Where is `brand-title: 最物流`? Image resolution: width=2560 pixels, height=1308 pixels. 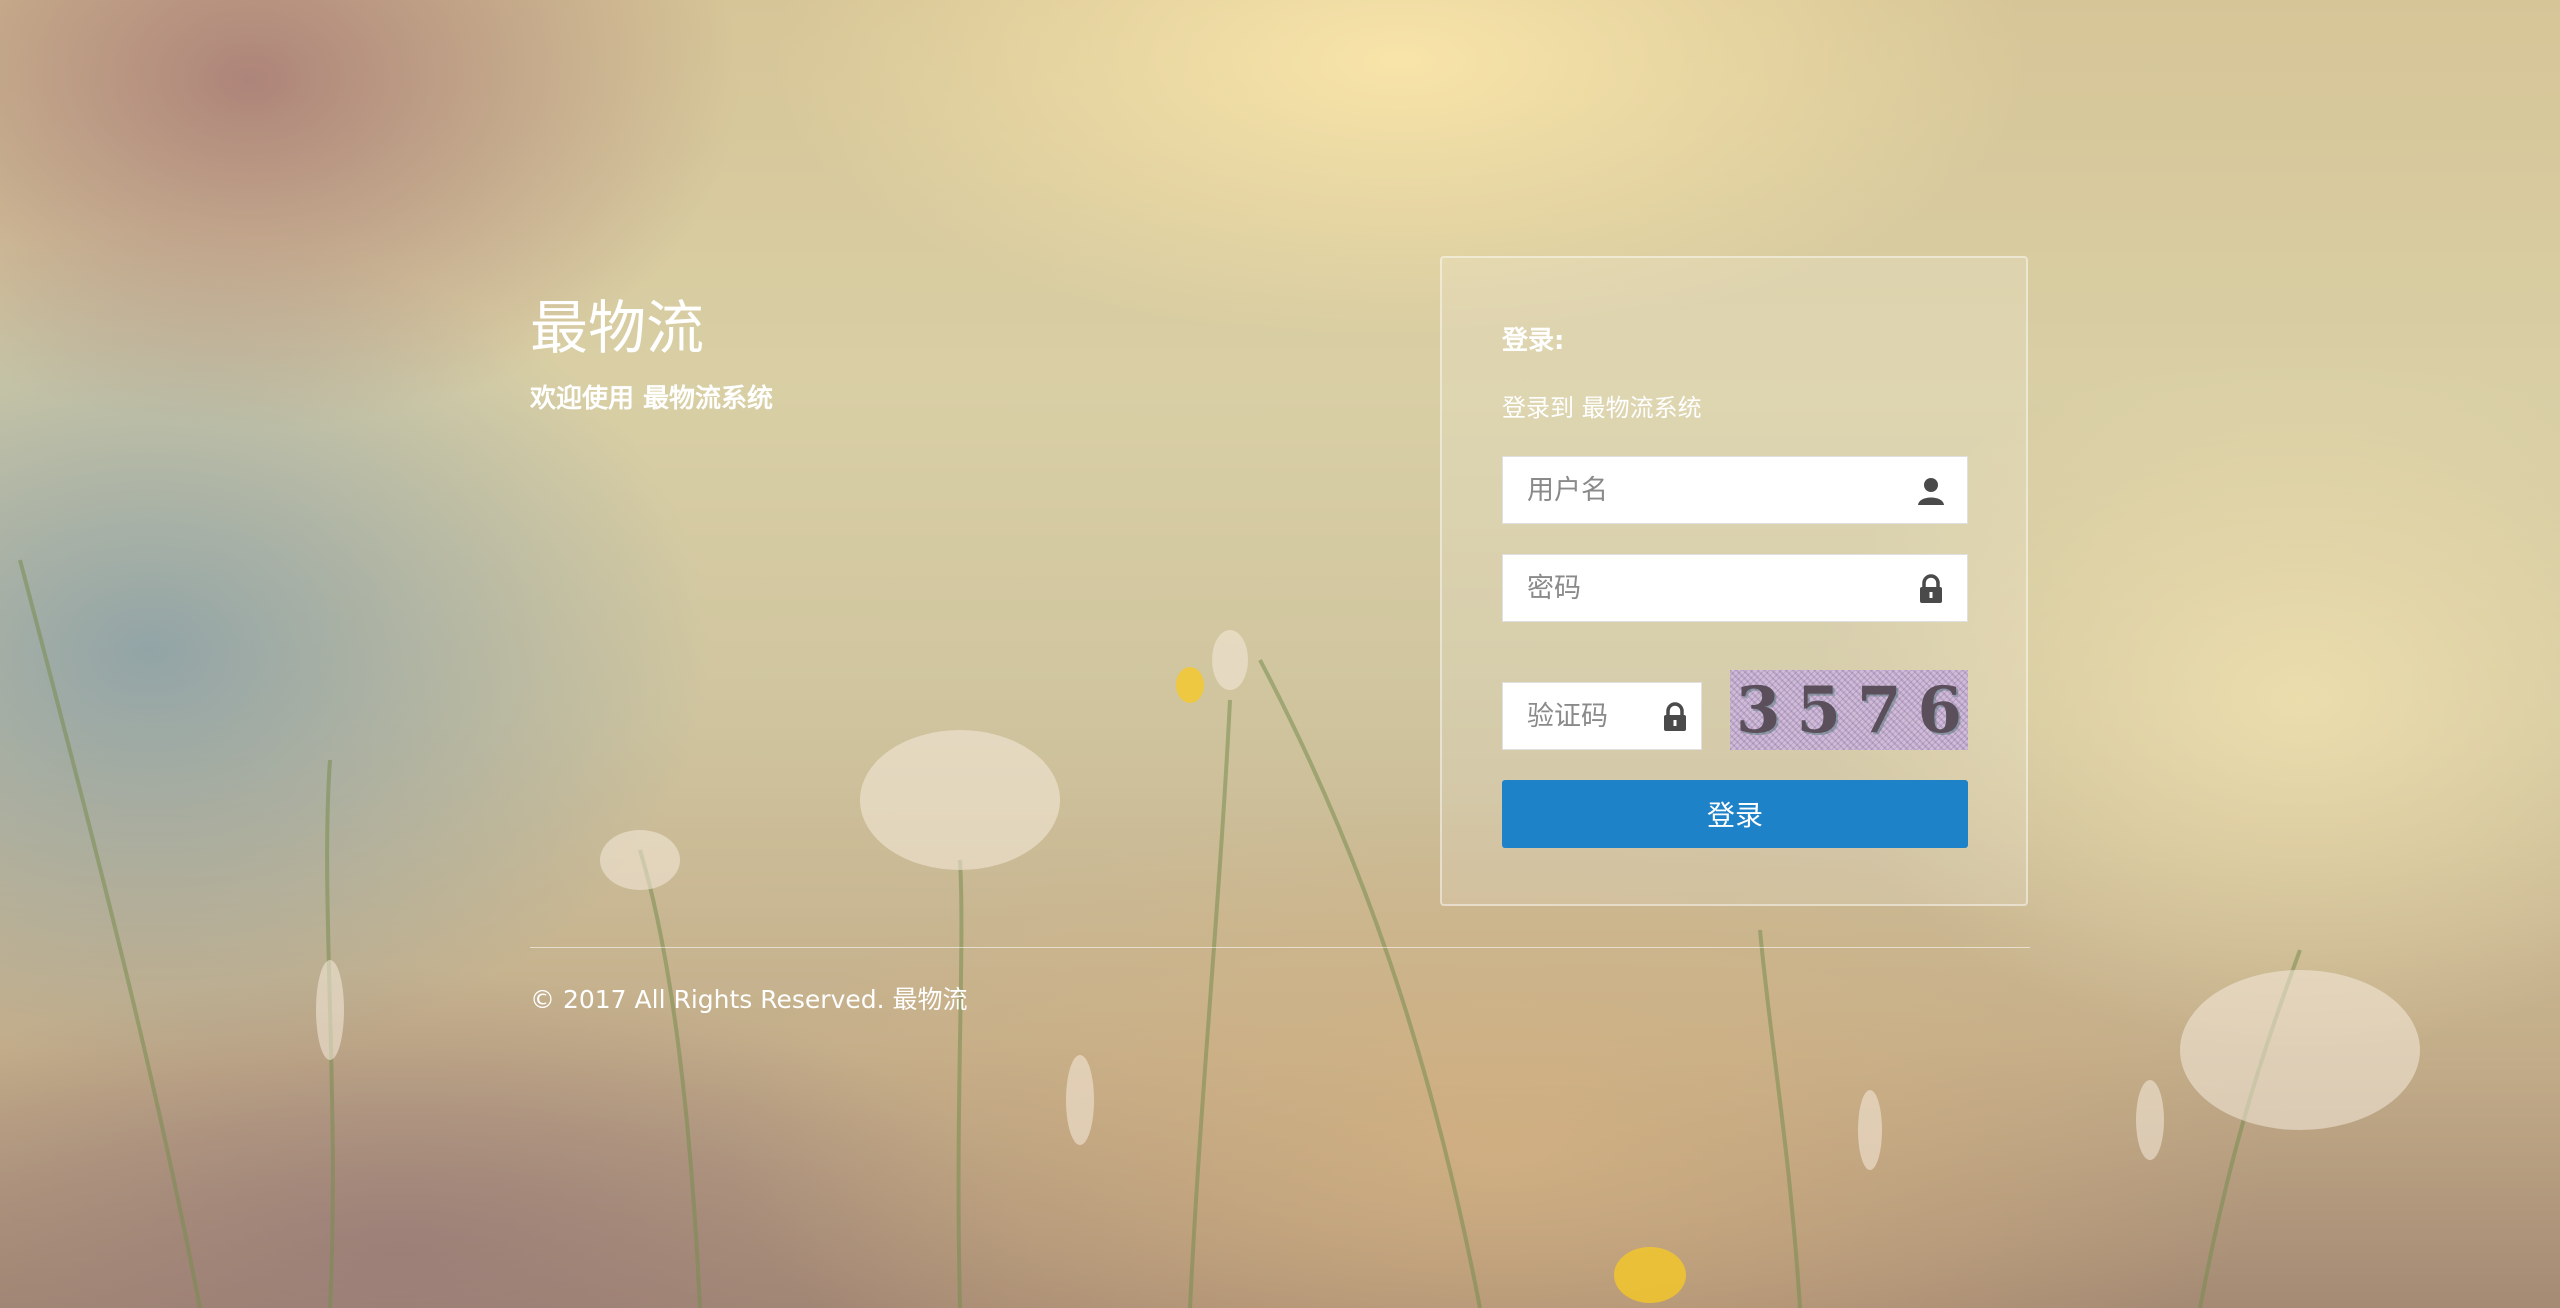 brand-title: 最物流 is located at coordinates (617, 328).